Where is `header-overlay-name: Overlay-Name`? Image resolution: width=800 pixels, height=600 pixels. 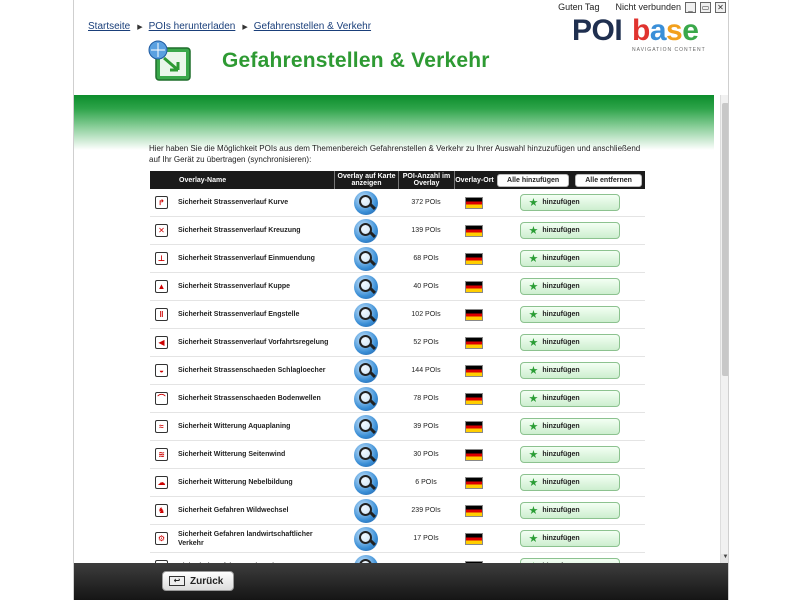 header-overlay-name: Overlay-Name is located at coordinates (203, 180).